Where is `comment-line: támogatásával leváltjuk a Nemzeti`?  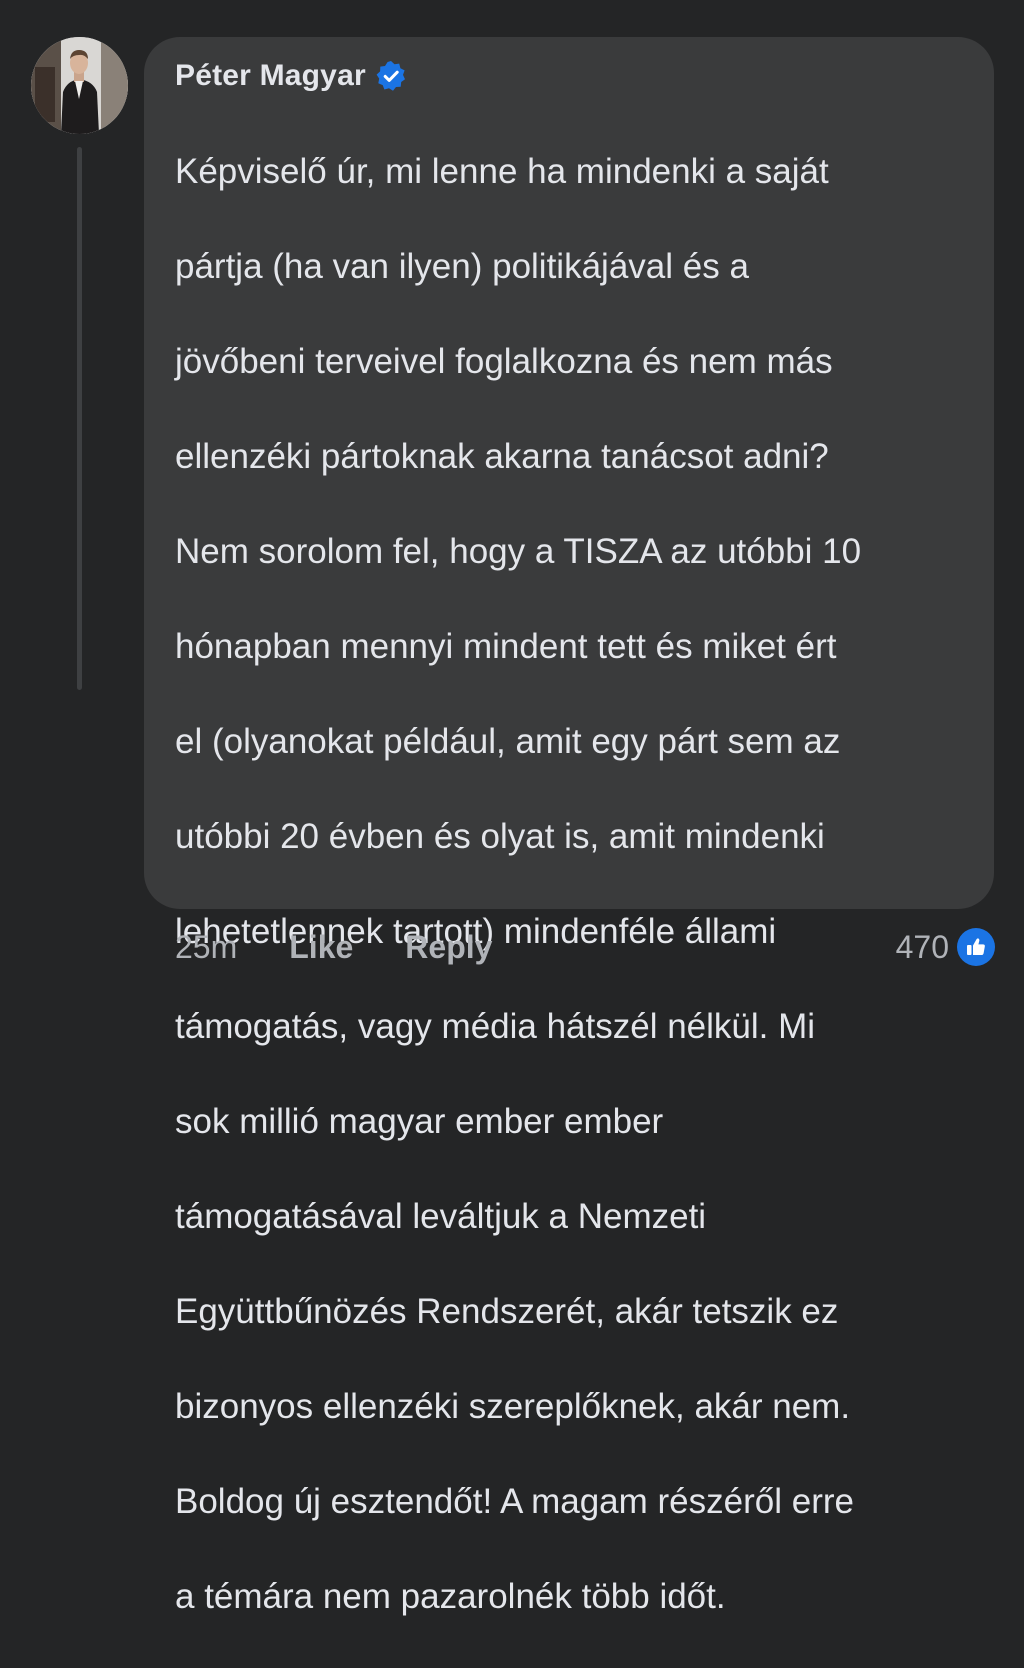 comment-line: támogatásával leváltjuk a Nemzeti is located at coordinates (441, 1216).